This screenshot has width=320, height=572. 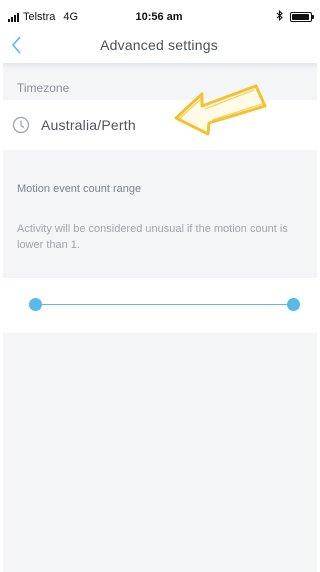 I want to click on slider-track, so click(x=164, y=304).